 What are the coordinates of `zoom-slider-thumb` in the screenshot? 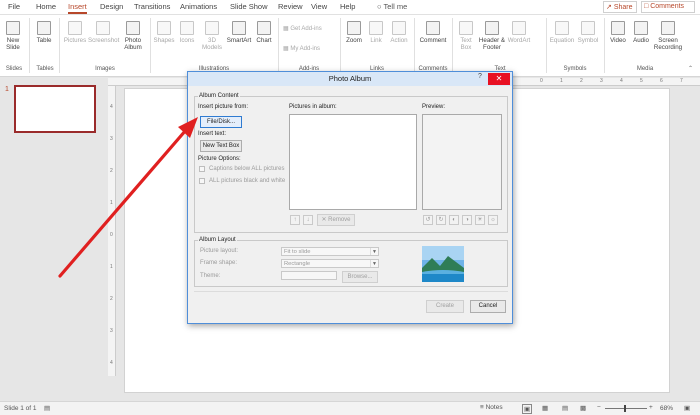 It's located at (625, 408).